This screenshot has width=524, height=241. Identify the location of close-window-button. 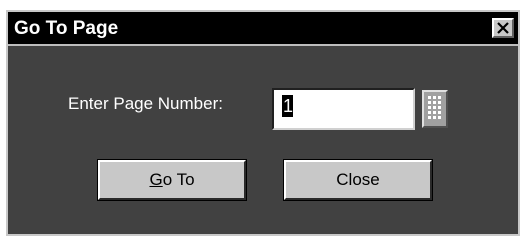
(503, 28).